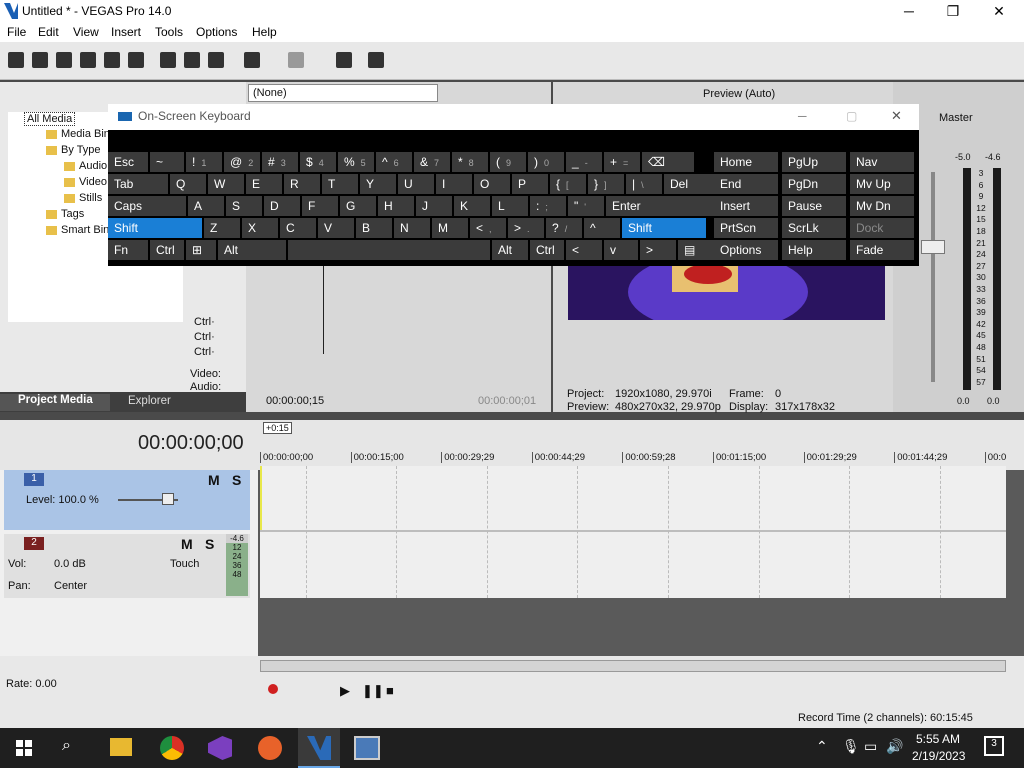 The height and width of the screenshot is (768, 1024). Describe the element at coordinates (206, 206) in the screenshot. I see `osk-key: A` at that location.